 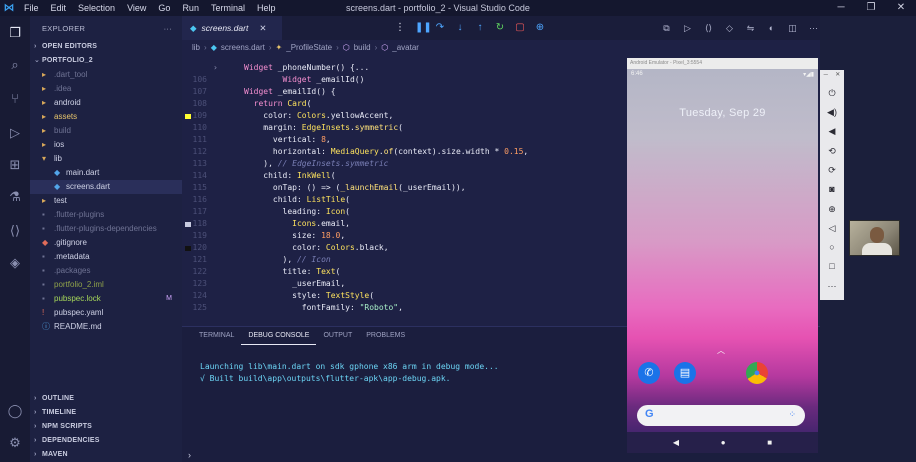 I want to click on inspect-icon: ⊕, so click(x=540, y=28).